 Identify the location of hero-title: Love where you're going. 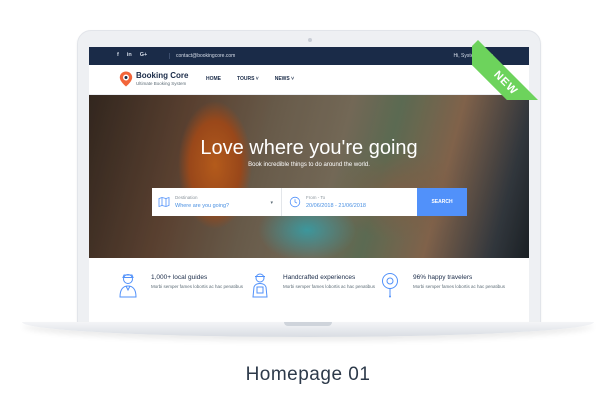
(309, 148).